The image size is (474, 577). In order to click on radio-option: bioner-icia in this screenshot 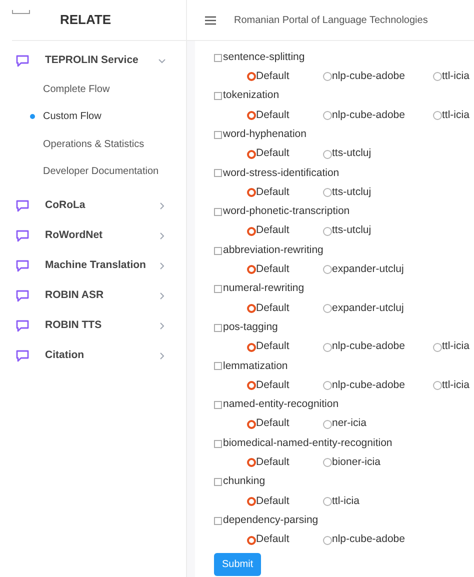, I will do `click(378, 463)`.